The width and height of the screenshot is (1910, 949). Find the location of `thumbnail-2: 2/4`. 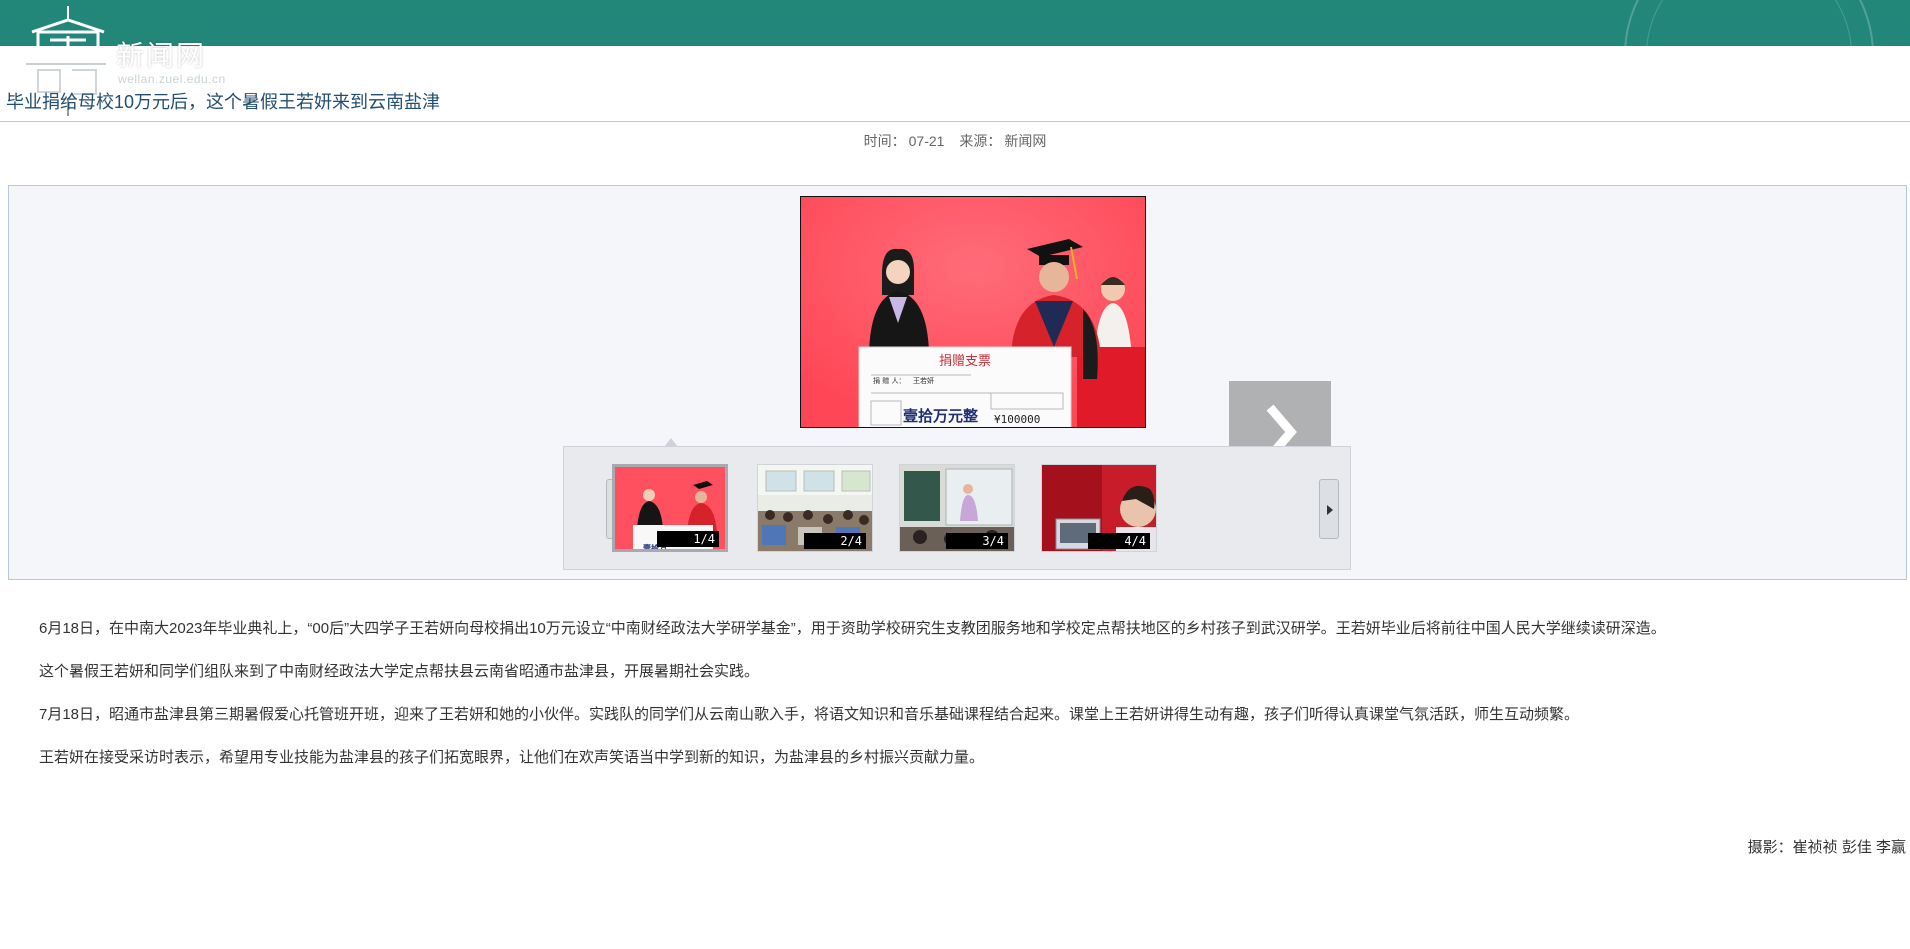

thumbnail-2: 2/4 is located at coordinates (815, 508).